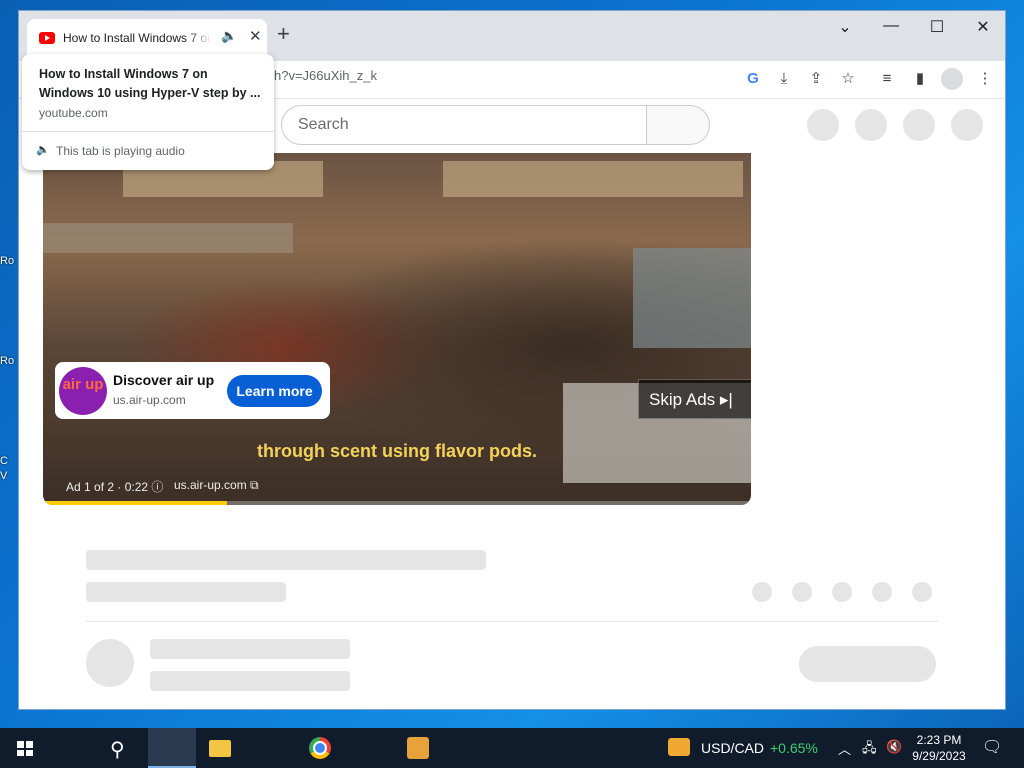 This screenshot has width=1024, height=768. What do you see at coordinates (164, 748) in the screenshot?
I see `file-explorer-button` at bounding box center [164, 748].